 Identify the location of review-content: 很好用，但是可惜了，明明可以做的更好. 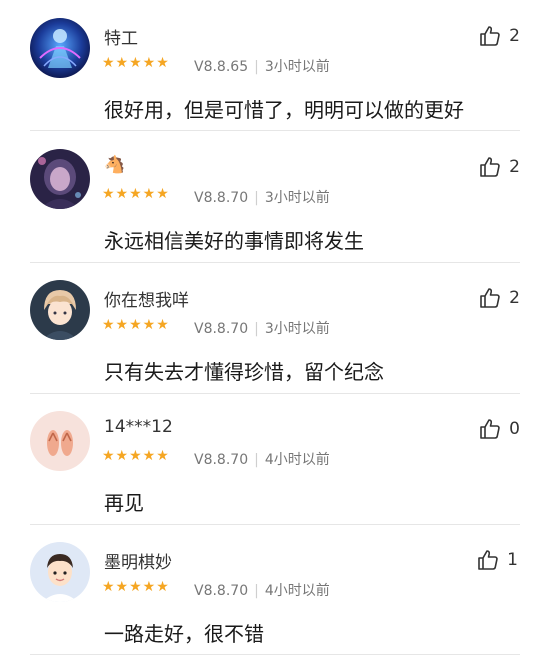
(284, 110).